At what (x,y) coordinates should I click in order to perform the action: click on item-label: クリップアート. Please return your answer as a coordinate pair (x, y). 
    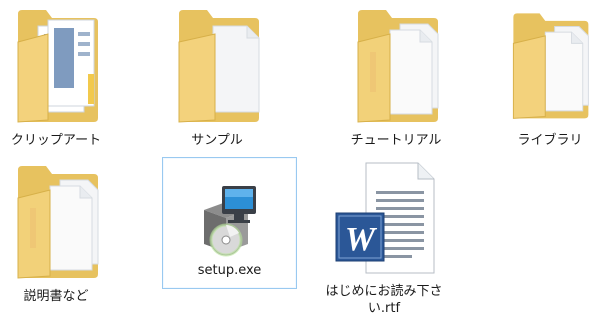
    Looking at the image, I should click on (56, 140).